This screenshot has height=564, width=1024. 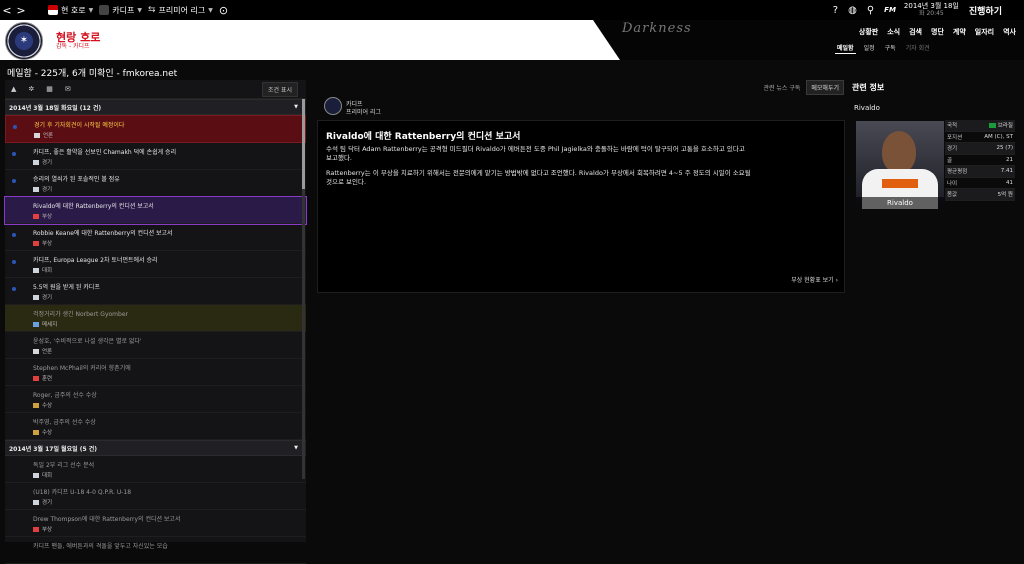 I want to click on inbox-message-row: (U18) 카디프 U-18 4-0 Q.P.R. U-18 경기, so click(x=155, y=496).